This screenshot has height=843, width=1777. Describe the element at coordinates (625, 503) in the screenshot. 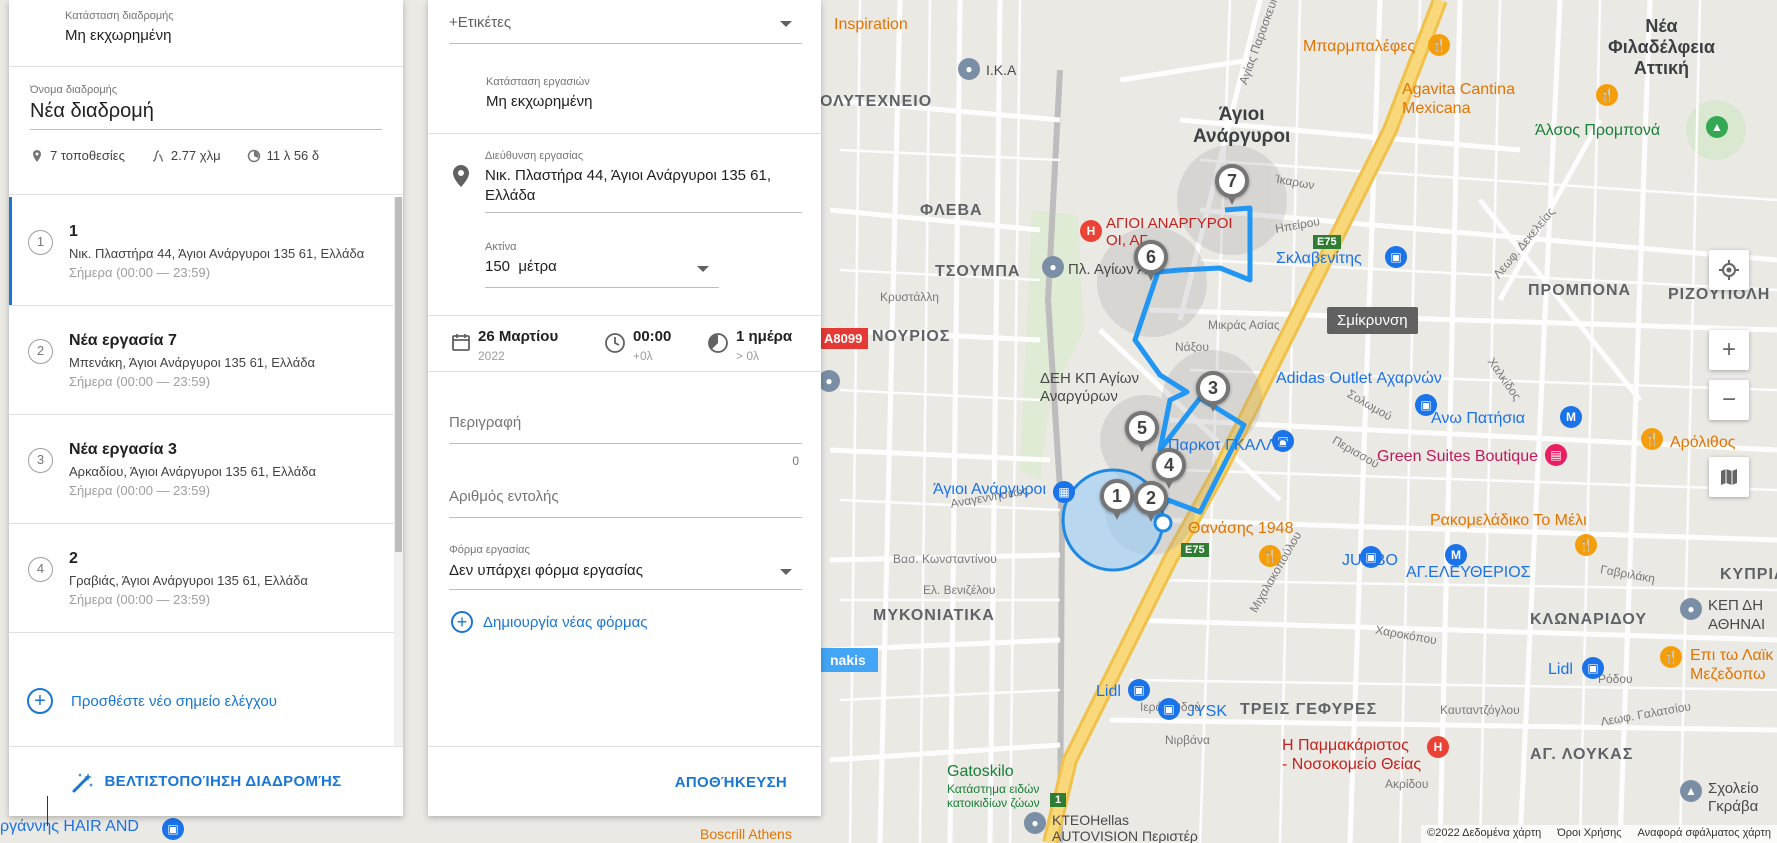

I see `order-number-input: Αριθμός εντολής` at that location.